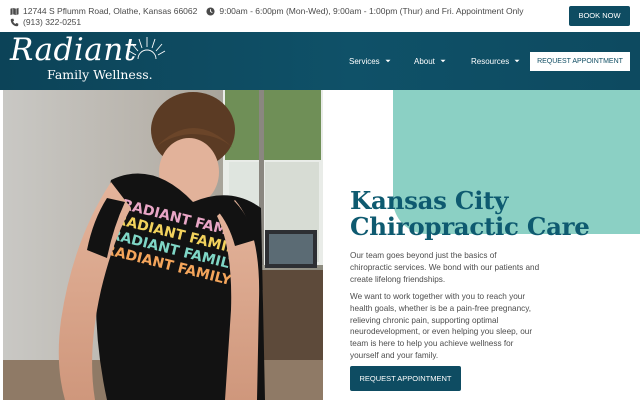 Image resolution: width=640 pixels, height=400 pixels. Describe the element at coordinates (364, 61) in the screenshot. I see `nav-services-label: Services` at that location.